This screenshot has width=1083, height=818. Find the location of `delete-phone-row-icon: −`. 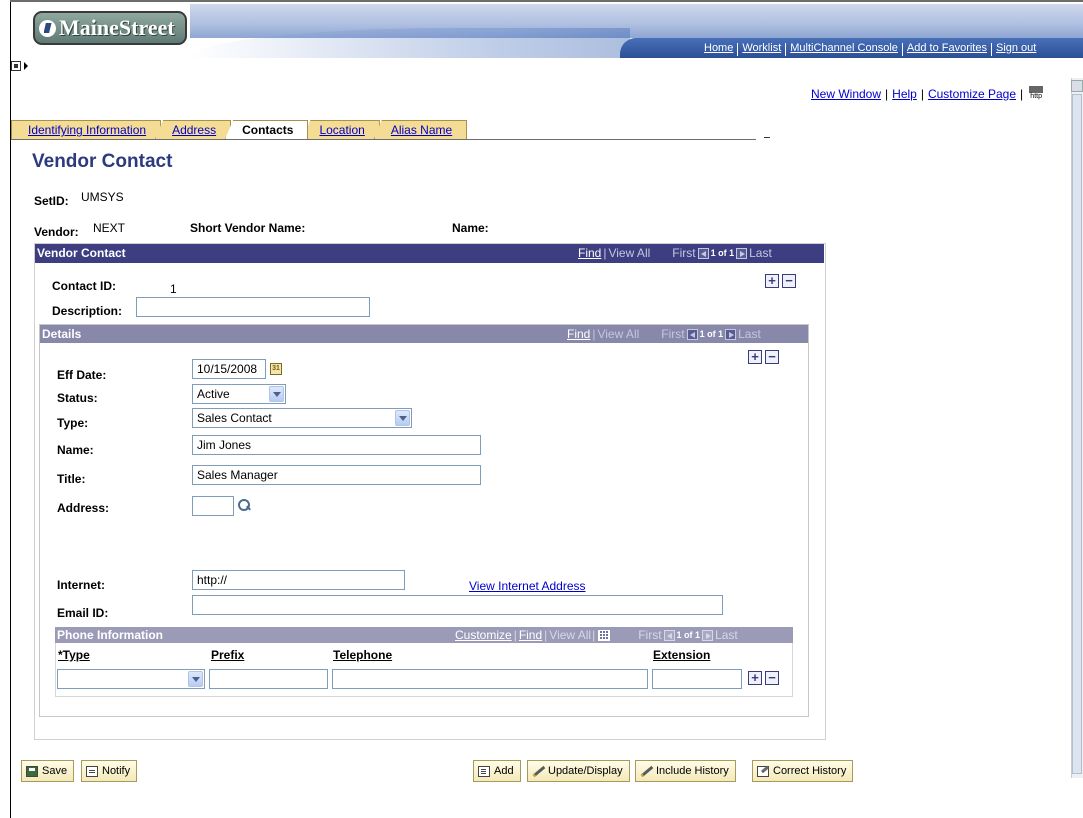

delete-phone-row-icon: − is located at coordinates (772, 678).